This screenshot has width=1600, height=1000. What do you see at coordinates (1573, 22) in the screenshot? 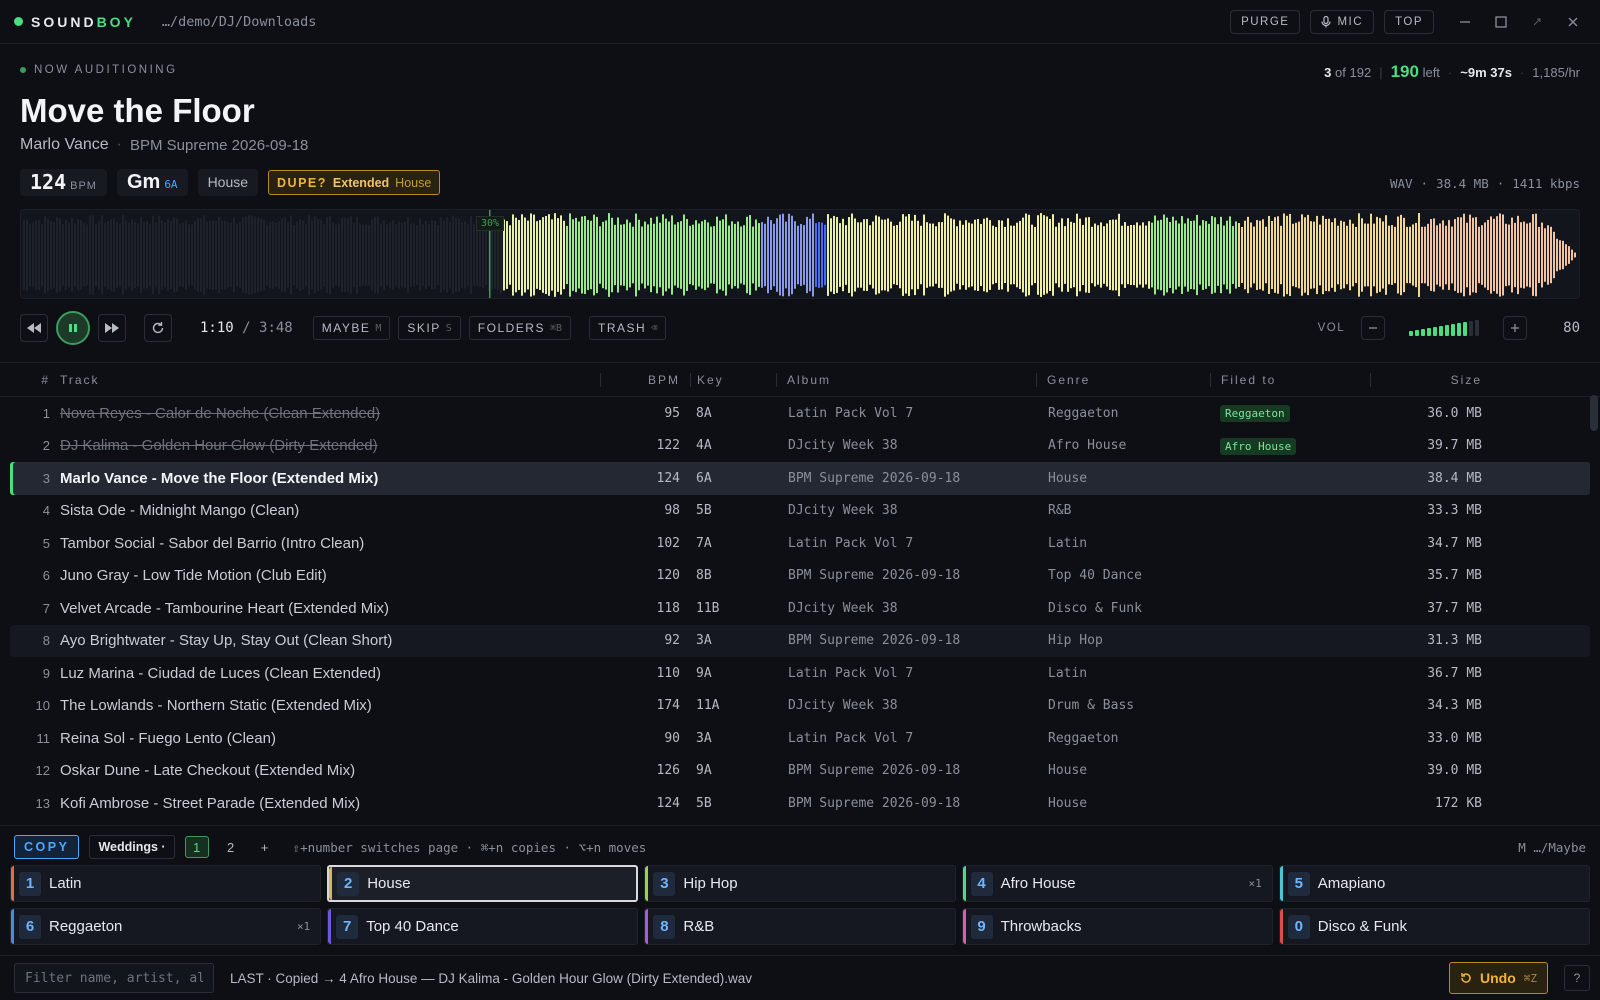
I see `close-icon` at bounding box center [1573, 22].